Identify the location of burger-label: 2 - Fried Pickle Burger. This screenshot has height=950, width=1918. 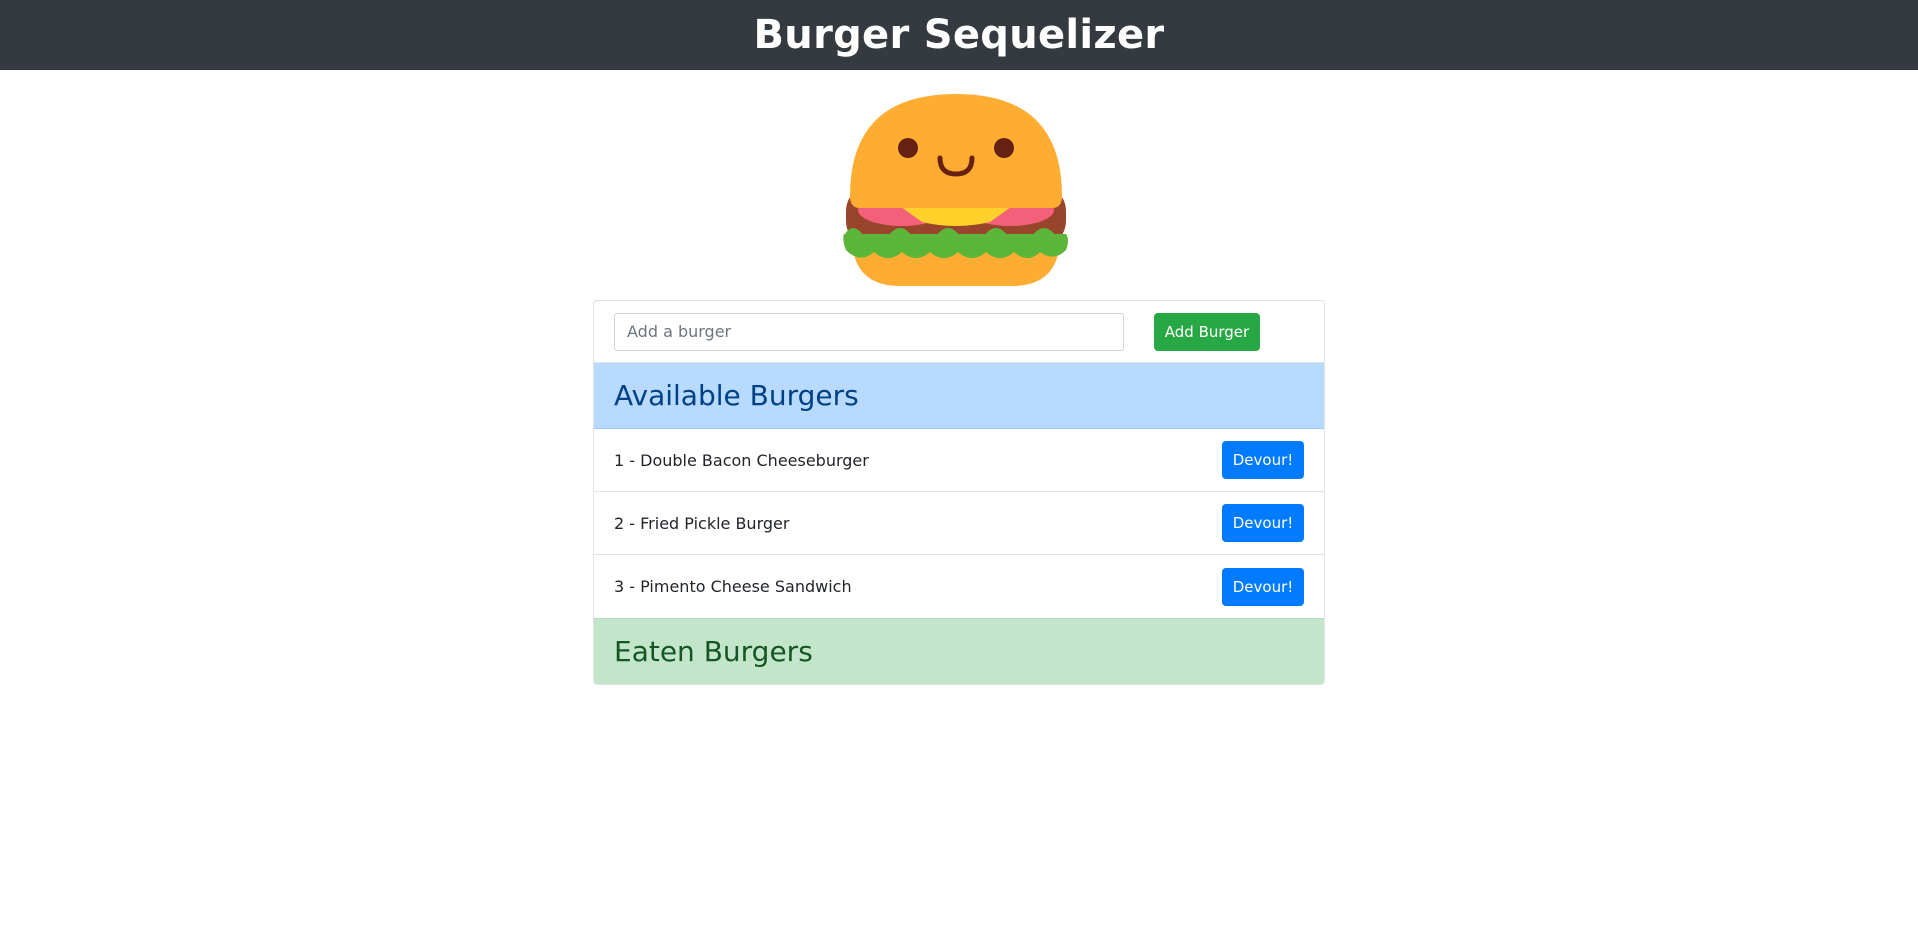
(702, 523).